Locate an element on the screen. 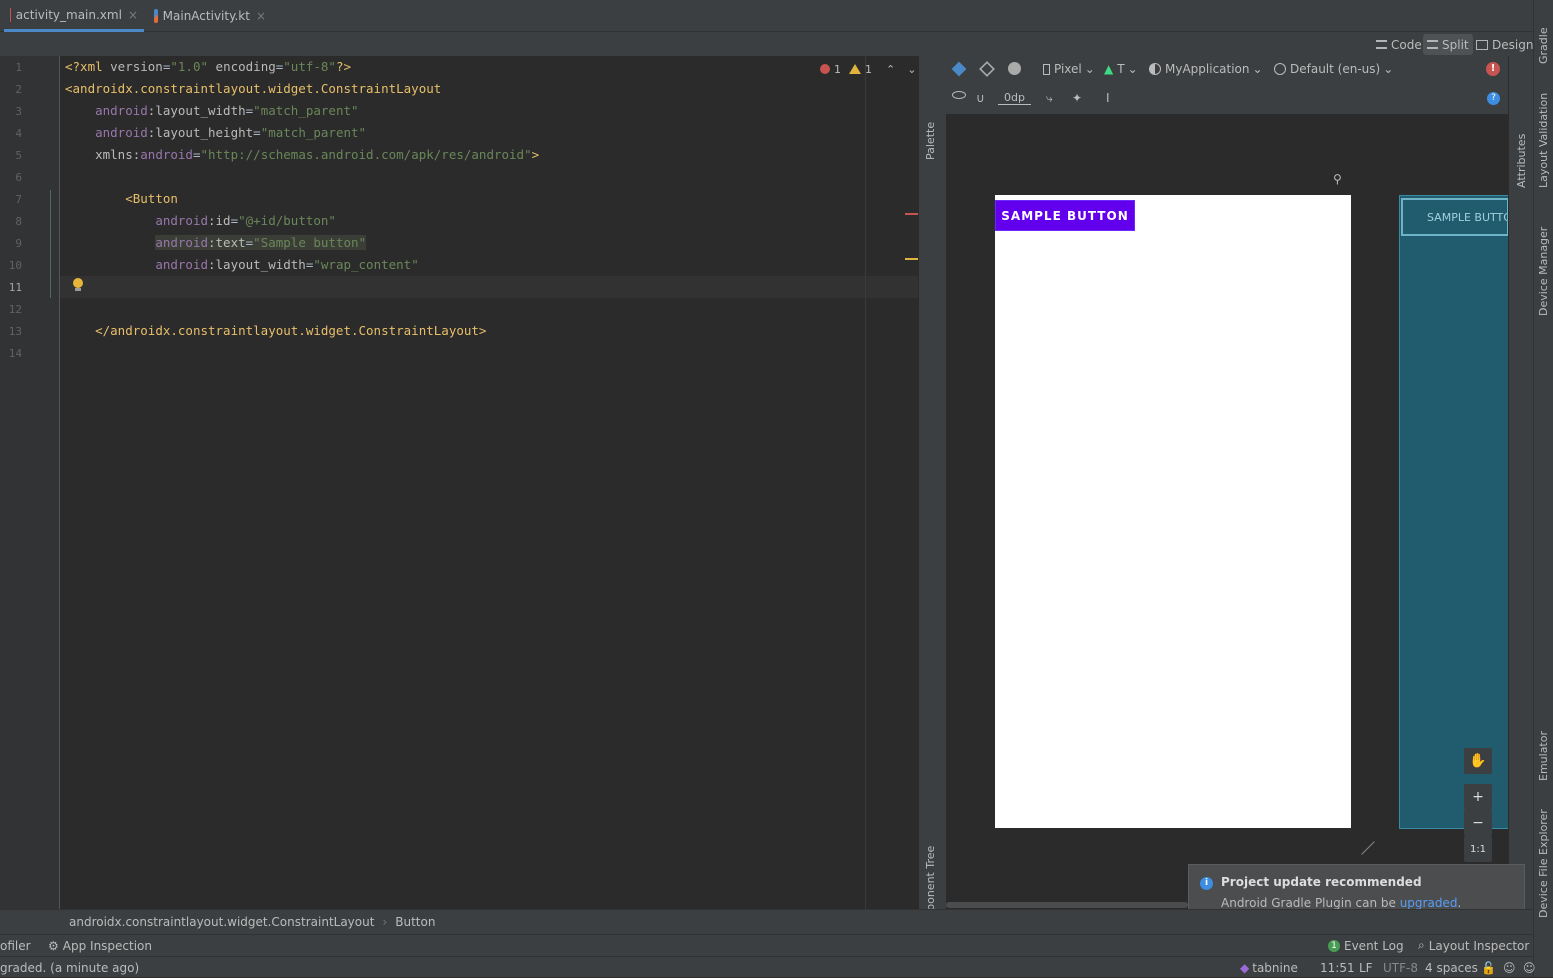 Image resolution: width=1553 pixels, height=978 pixels. tabnine-label: tabnine is located at coordinates (1275, 967).